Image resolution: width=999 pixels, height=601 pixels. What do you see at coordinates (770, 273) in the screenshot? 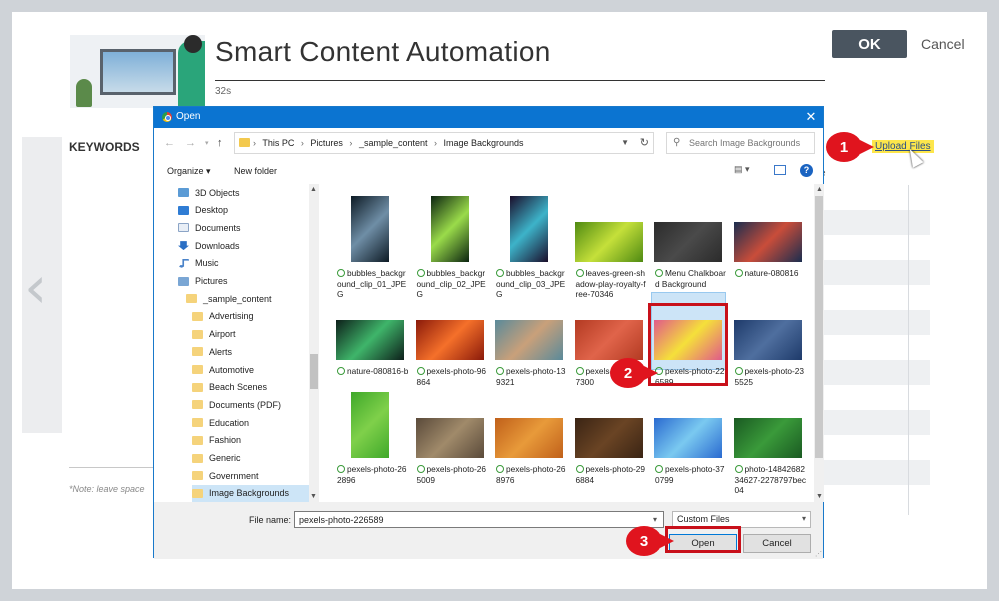
I see `file-name-label: nature-080816` at bounding box center [770, 273].